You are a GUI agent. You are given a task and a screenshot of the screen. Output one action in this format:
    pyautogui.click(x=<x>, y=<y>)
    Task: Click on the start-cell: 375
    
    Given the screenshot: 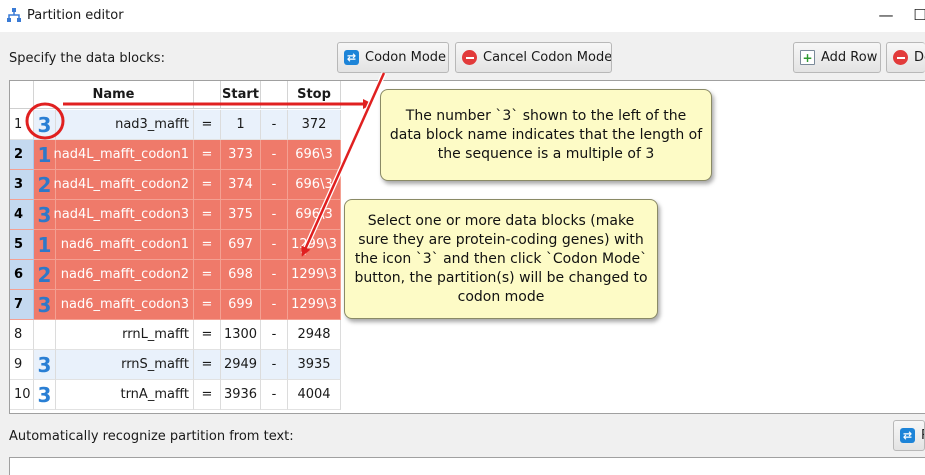 What is the action you would take?
    pyautogui.click(x=241, y=215)
    